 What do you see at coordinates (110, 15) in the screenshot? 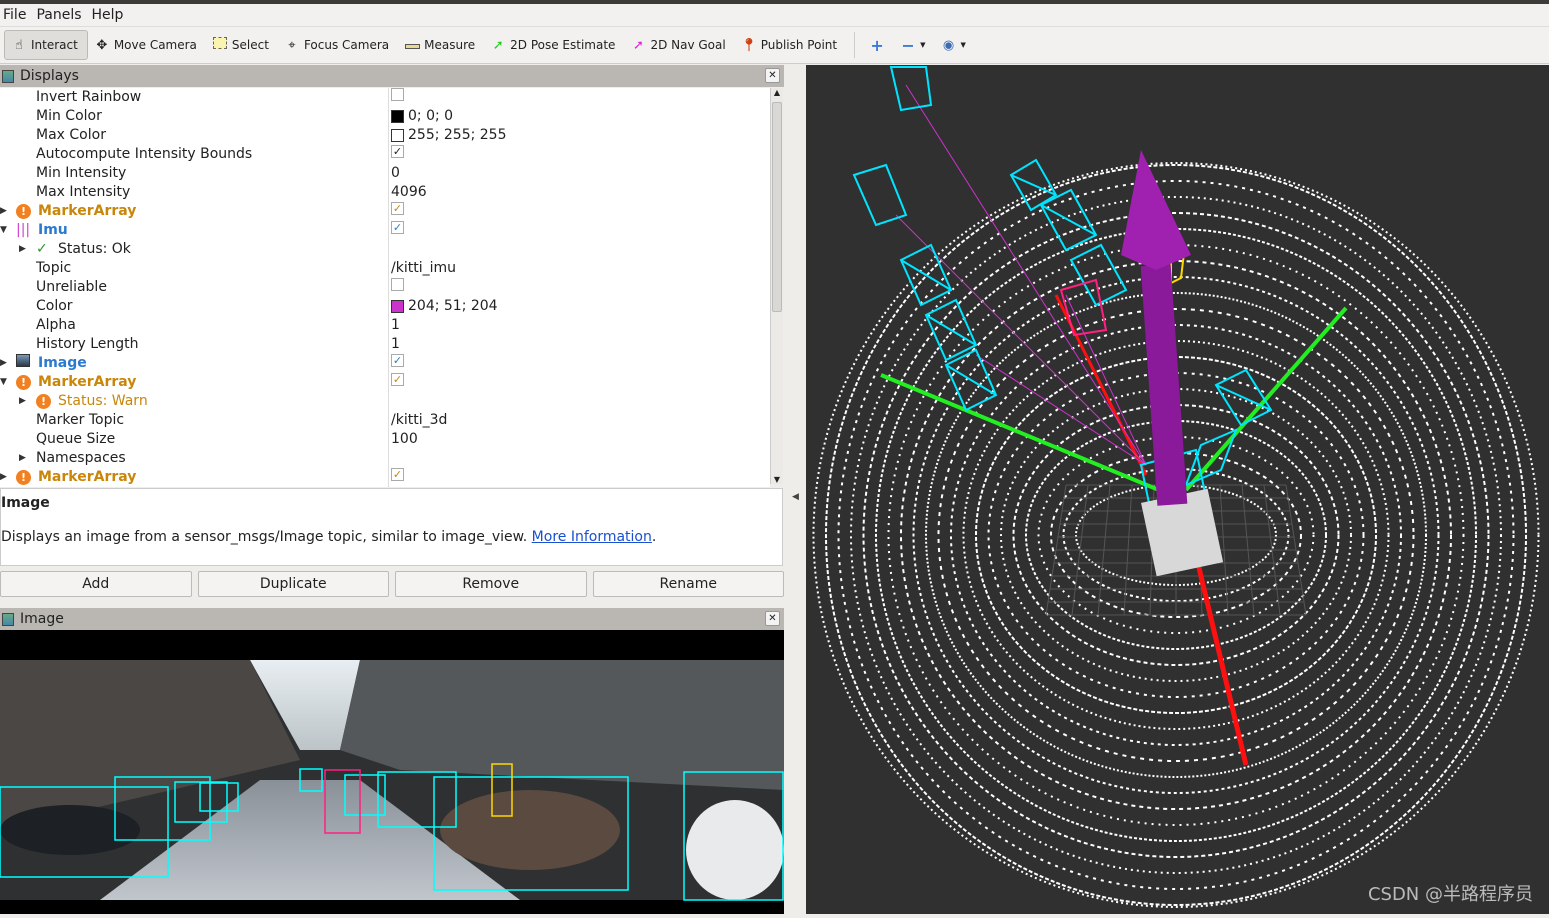
I see `menu-help: Help` at bounding box center [110, 15].